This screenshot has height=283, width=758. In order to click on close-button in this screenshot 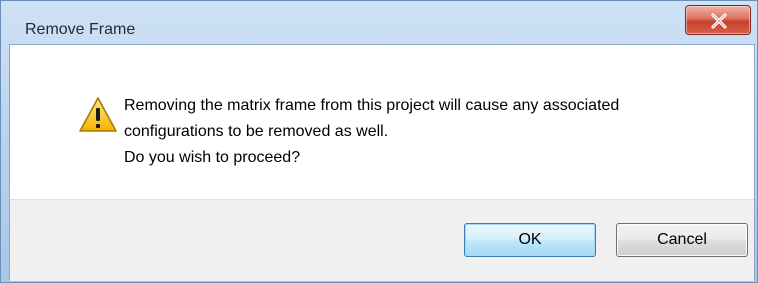, I will do `click(718, 20)`.